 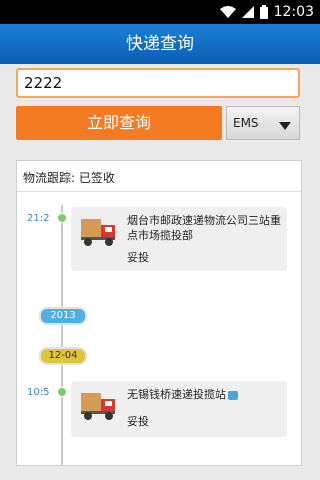 I want to click on event-card: 烟台市邮政速递物流公司三站重点市场揽投部 妥投, so click(x=179, y=239).